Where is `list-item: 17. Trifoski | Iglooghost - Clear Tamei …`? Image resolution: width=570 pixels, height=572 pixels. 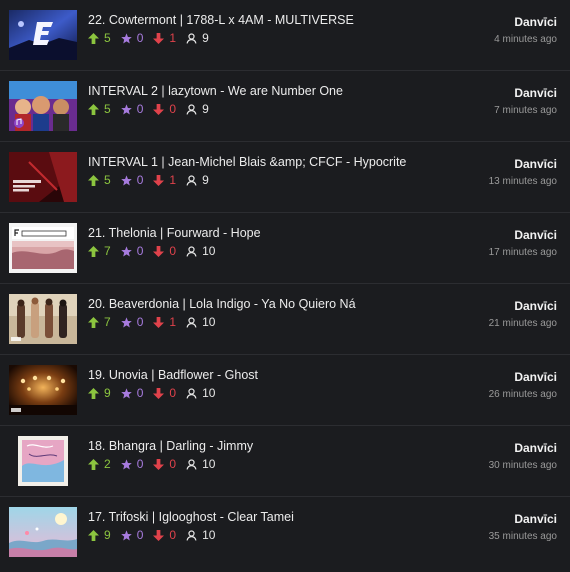 list-item: 17. Trifoski | Iglooghost - Clear Tamei … is located at coordinates (285, 532).